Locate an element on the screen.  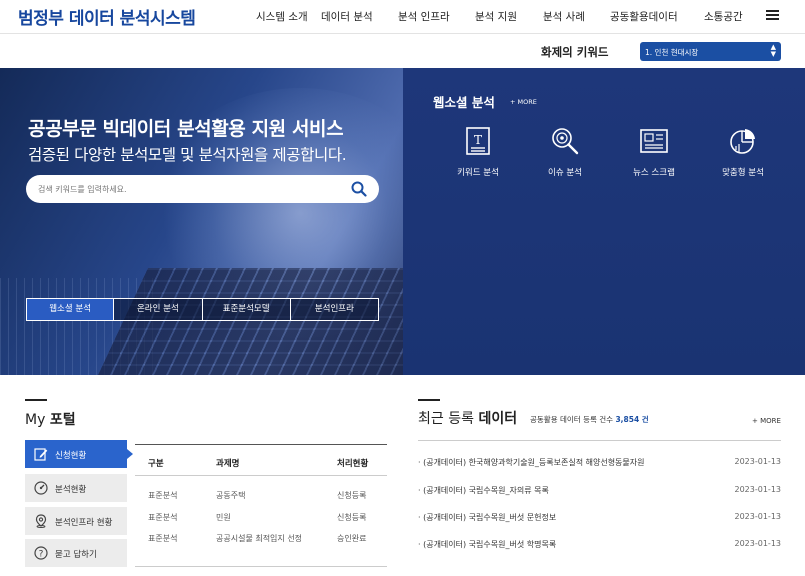
search-input is located at coordinates (188, 189).